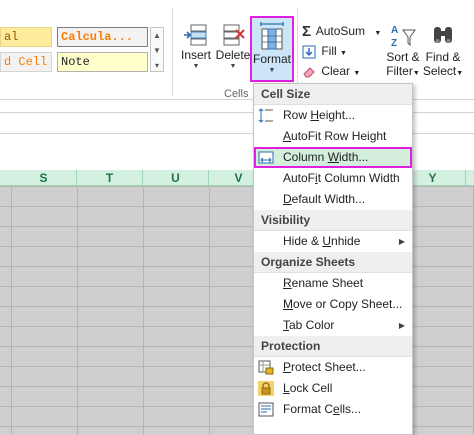  I want to click on gallery-scroll-down-icon: ▼, so click(157, 50).